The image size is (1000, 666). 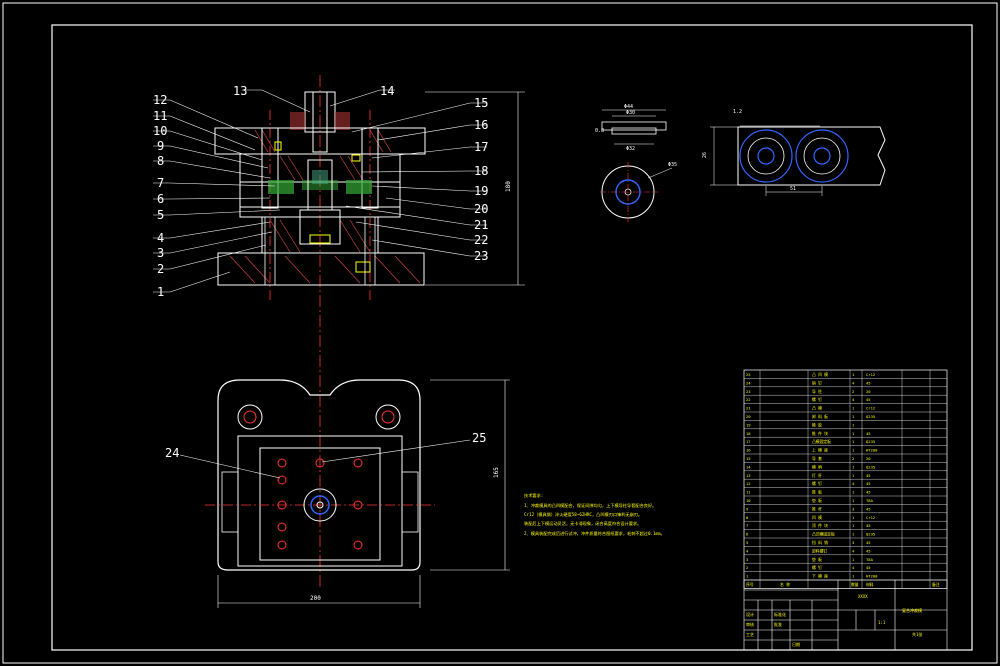 What do you see at coordinates (820, 450) in the screenshot?
I see `bom-cell: 上 模 座` at bounding box center [820, 450].